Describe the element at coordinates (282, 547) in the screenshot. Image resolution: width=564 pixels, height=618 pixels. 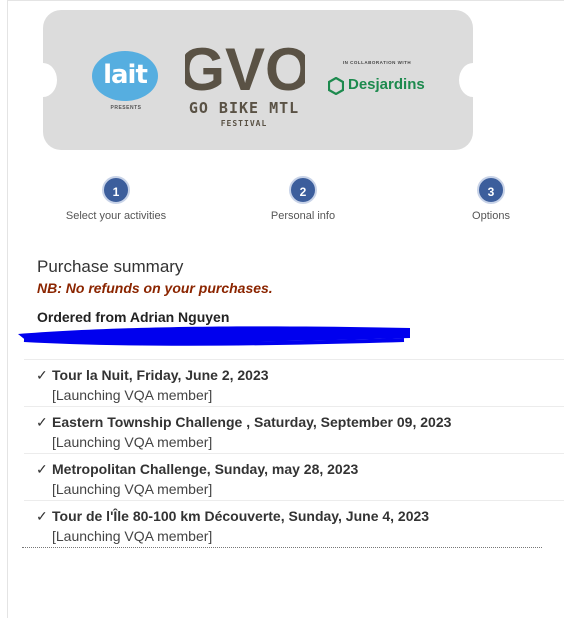
I see `list-divider` at that location.